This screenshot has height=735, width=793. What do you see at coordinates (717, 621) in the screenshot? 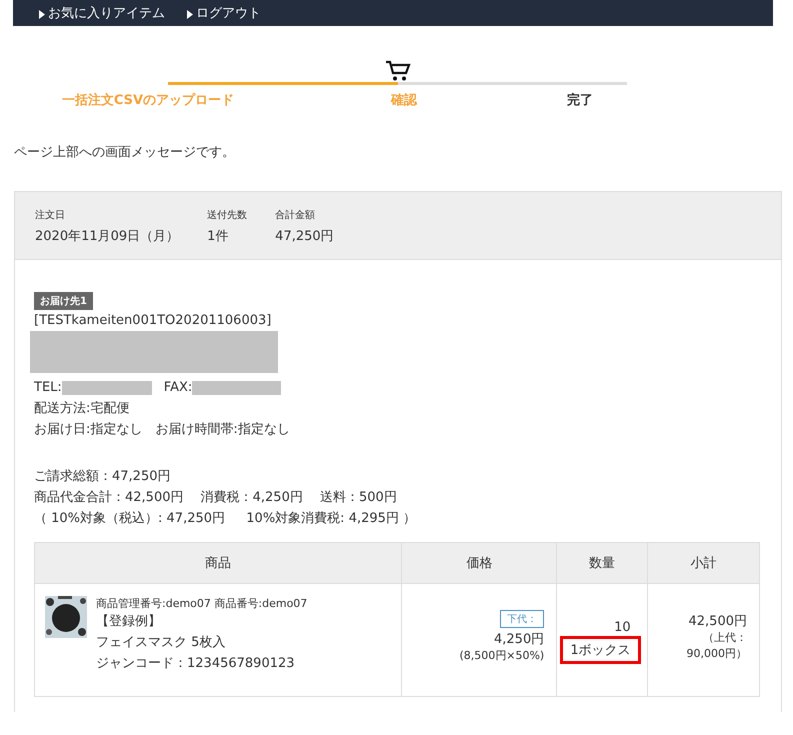
I see `subtotal-amount: 42,500円` at bounding box center [717, 621].